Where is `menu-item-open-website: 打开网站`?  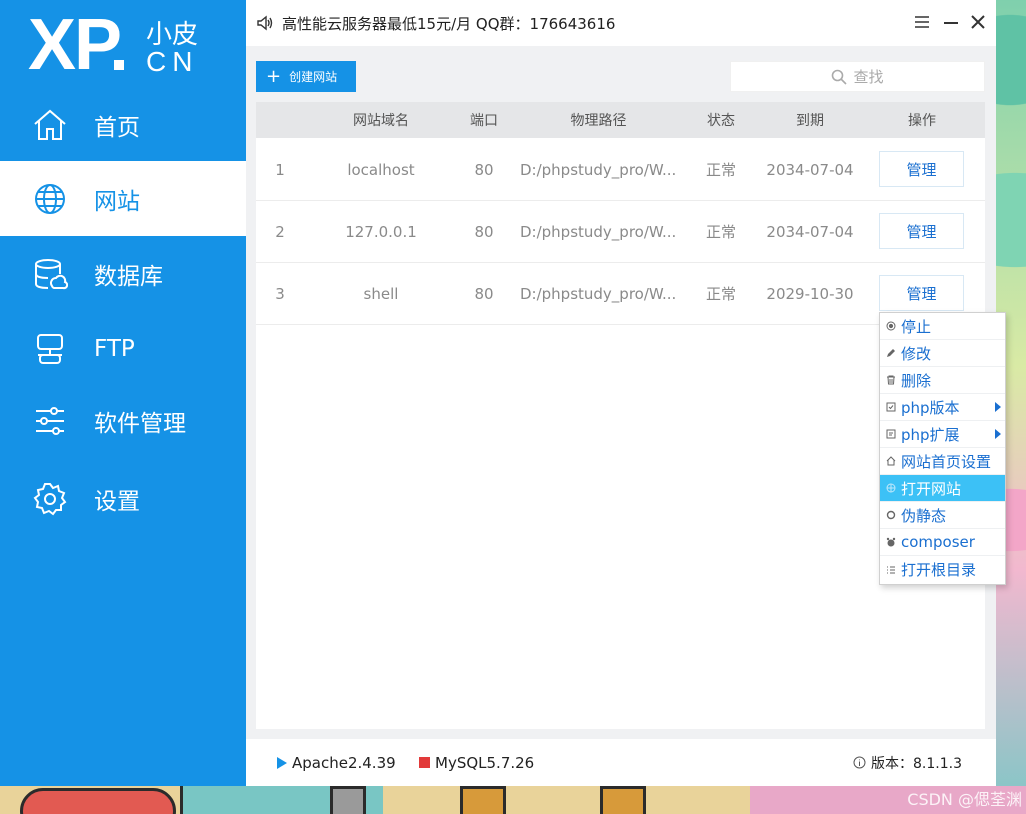 menu-item-open-website: 打开网站 is located at coordinates (942, 488).